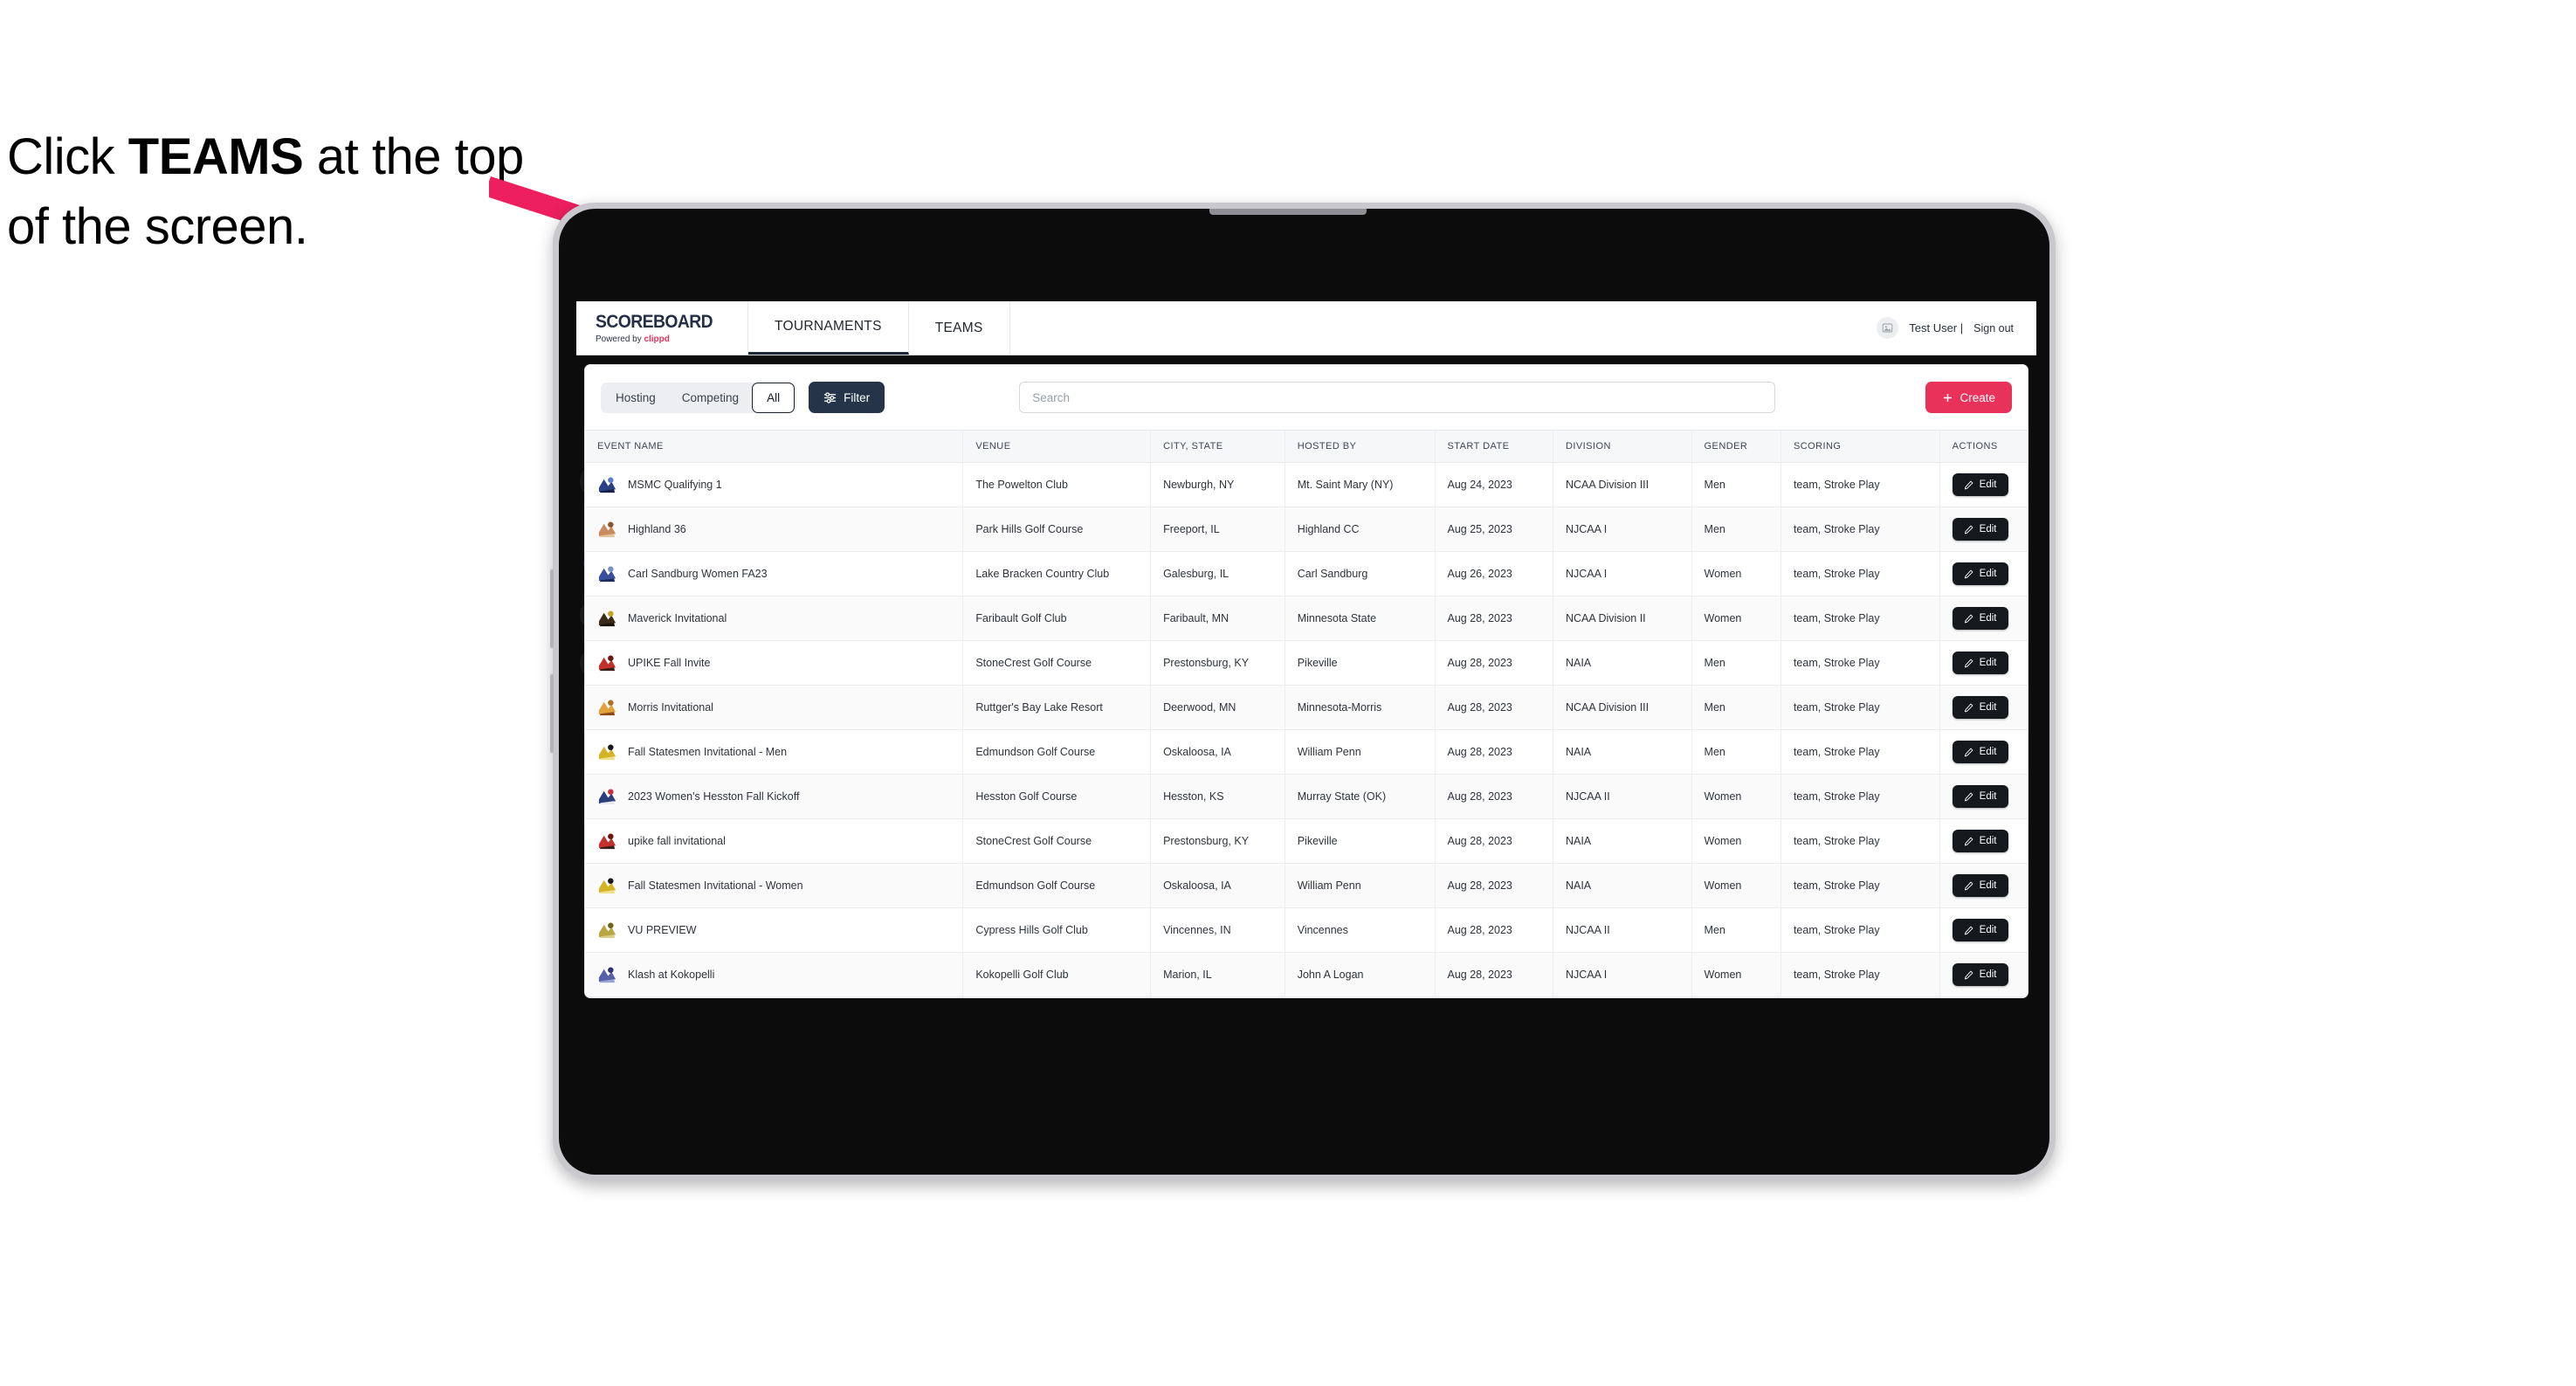 The width and height of the screenshot is (2576, 1386). What do you see at coordinates (286, 192) in the screenshot?
I see `instruction-callout: Click TEAMS at the top of the screen.` at bounding box center [286, 192].